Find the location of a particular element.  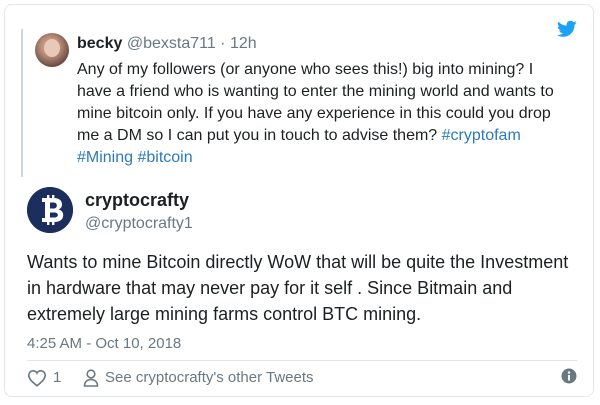

tweet-timestamp: 4:25 AM - Oct 10, 2018 is located at coordinates (104, 343).